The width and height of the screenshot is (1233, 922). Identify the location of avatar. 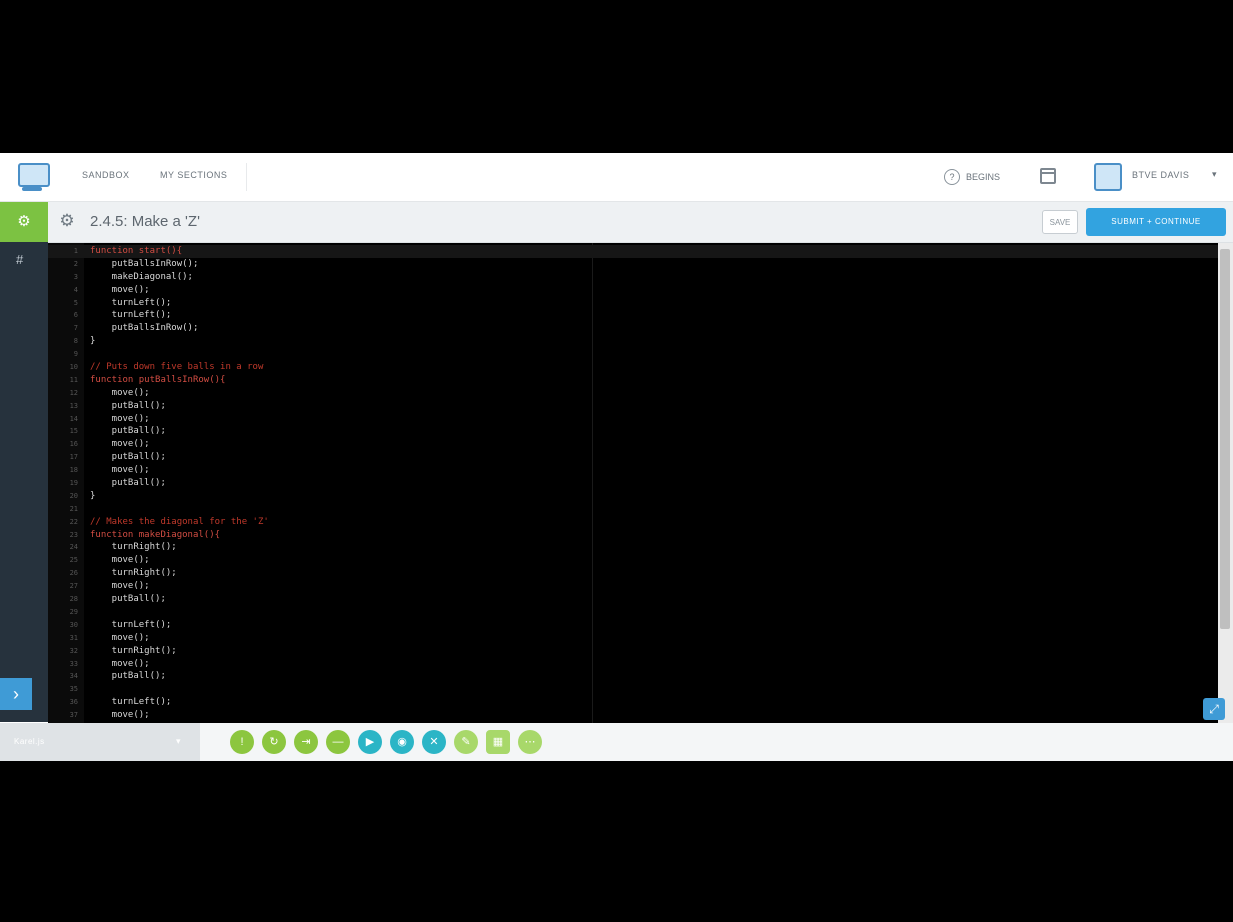
(1108, 177).